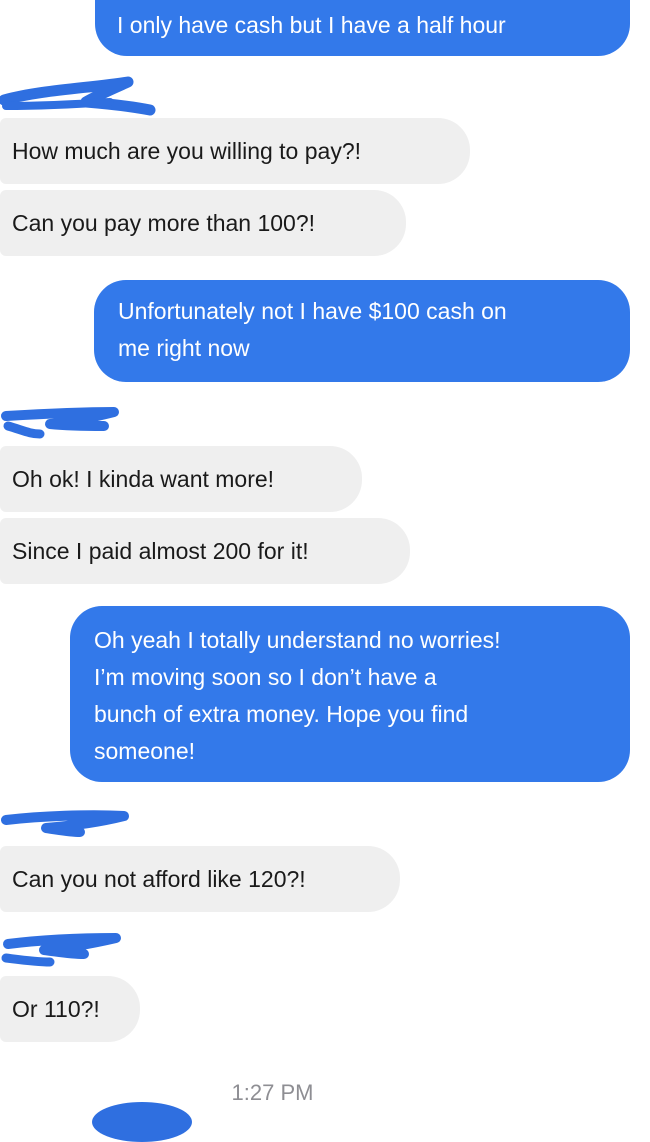  What do you see at coordinates (265, 677) in the screenshot?
I see `message-line: I’m moving soon so I don’t have a` at bounding box center [265, 677].